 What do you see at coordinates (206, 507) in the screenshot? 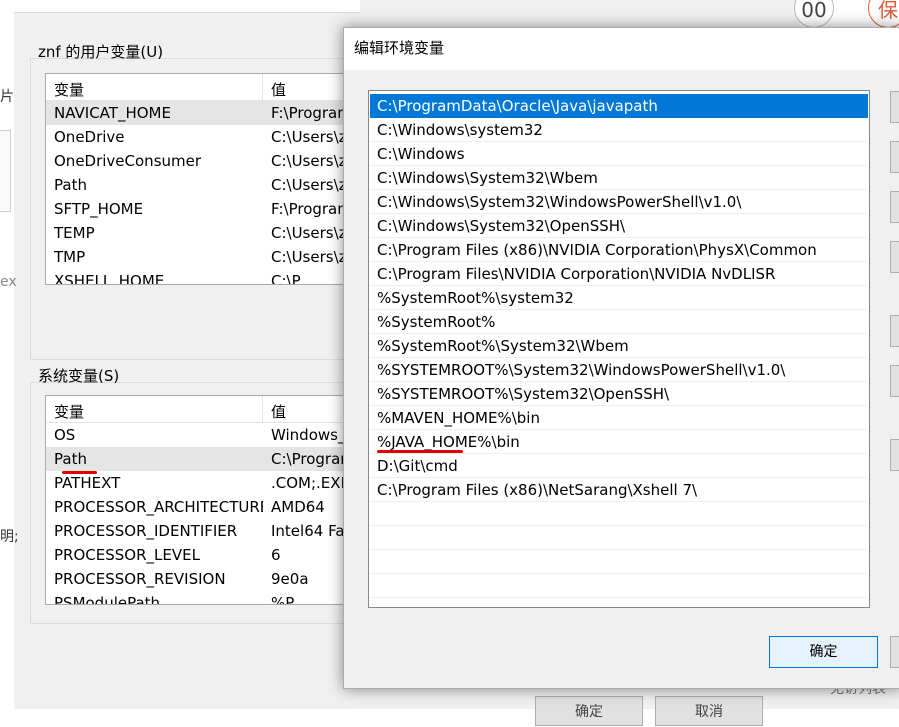
I see `table-row: PROCESSOR_ARCHITECTURE AMD64` at bounding box center [206, 507].